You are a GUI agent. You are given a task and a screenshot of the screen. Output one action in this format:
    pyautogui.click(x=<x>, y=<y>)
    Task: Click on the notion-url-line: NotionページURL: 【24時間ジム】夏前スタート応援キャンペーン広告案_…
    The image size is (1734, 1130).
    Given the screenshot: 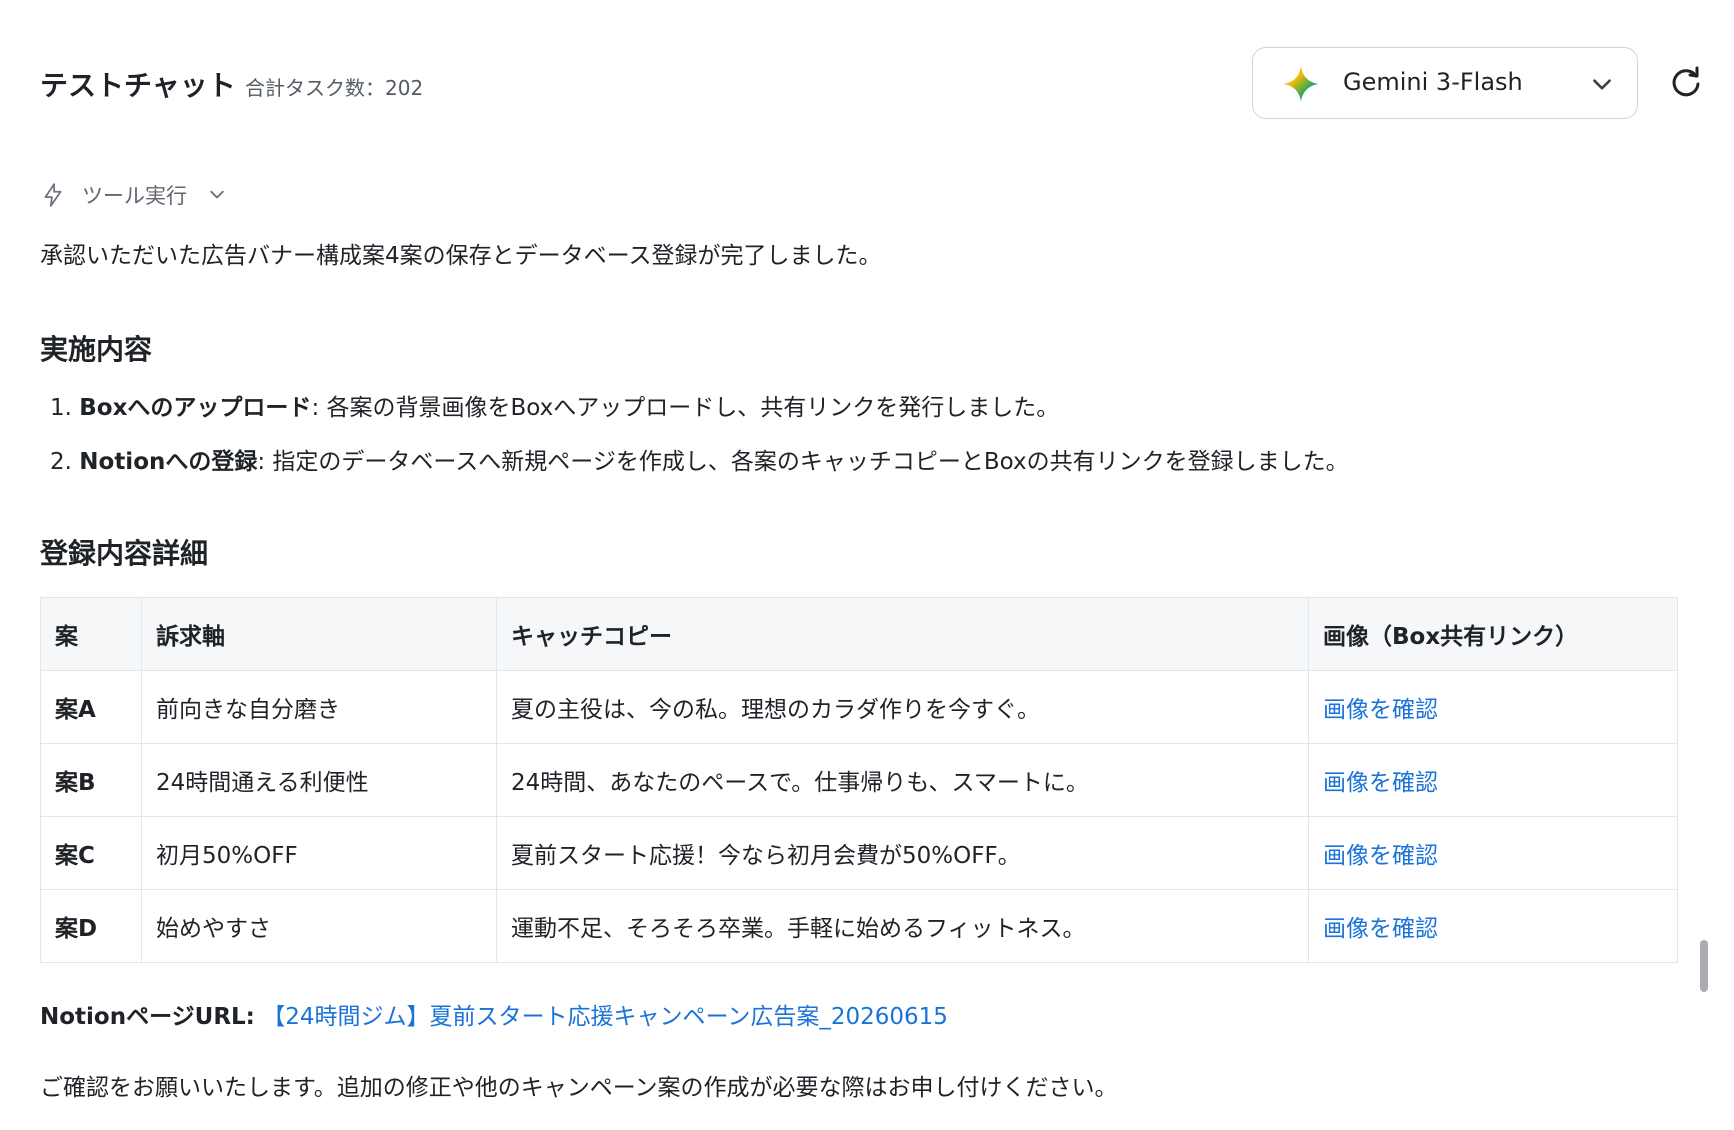 What is the action you would take?
    pyautogui.click(x=494, y=1014)
    